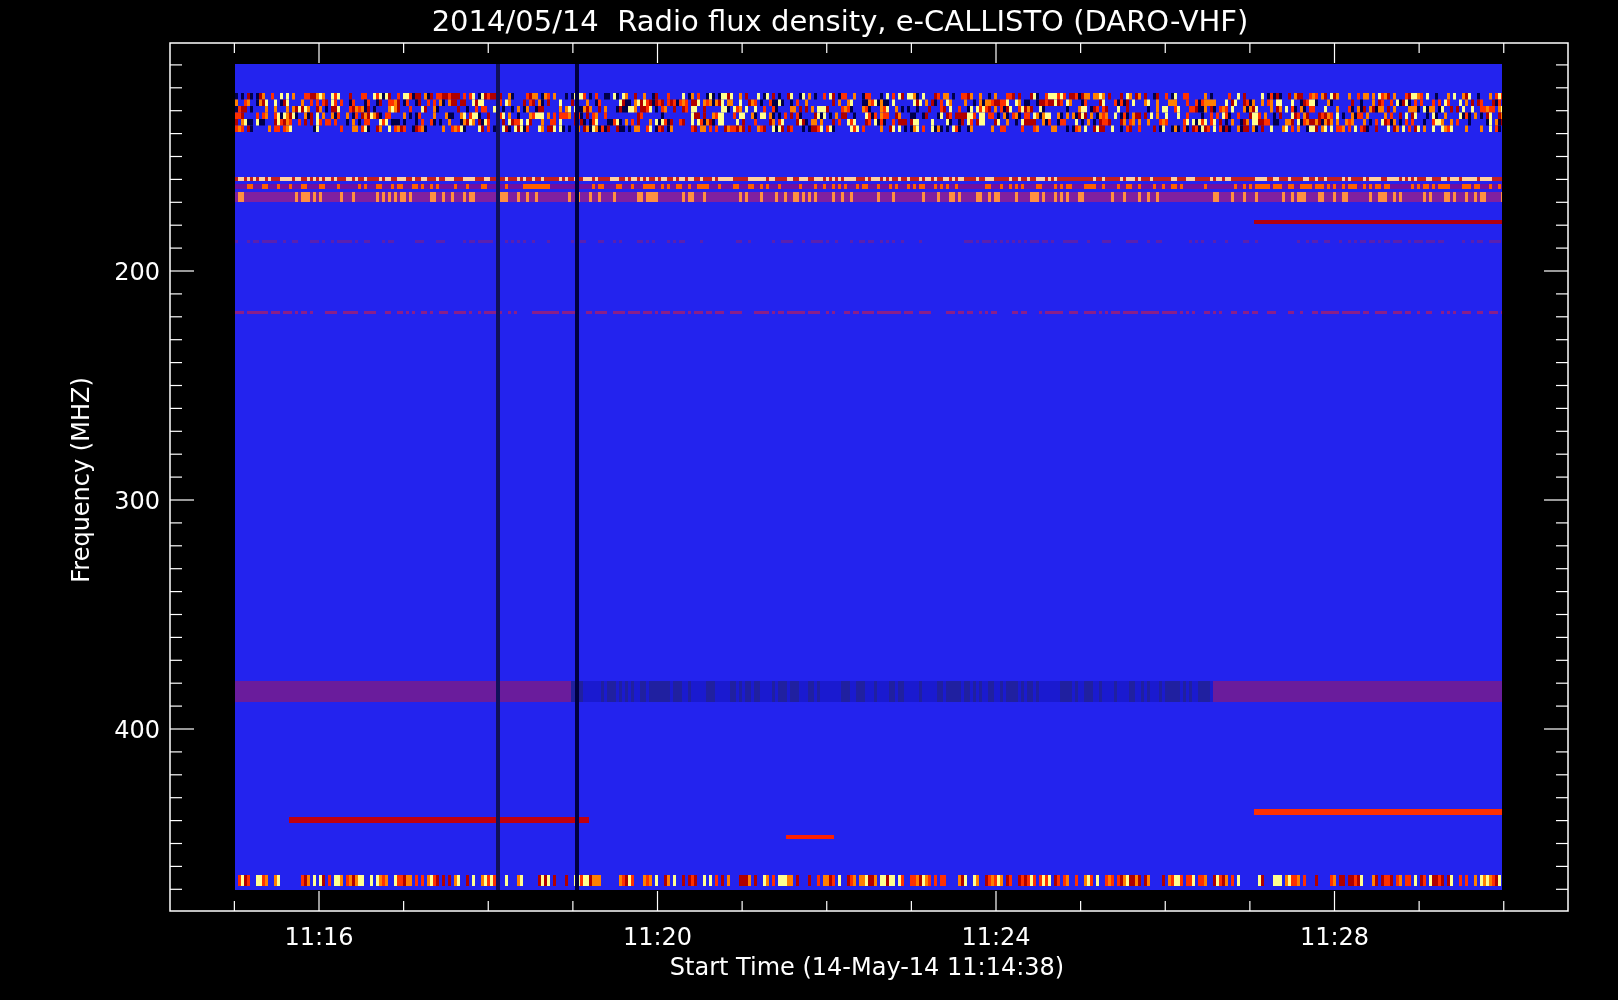 This screenshot has width=1618, height=1000. Describe the element at coordinates (137, 272) in the screenshot. I see `y-tick-label: 200` at that location.